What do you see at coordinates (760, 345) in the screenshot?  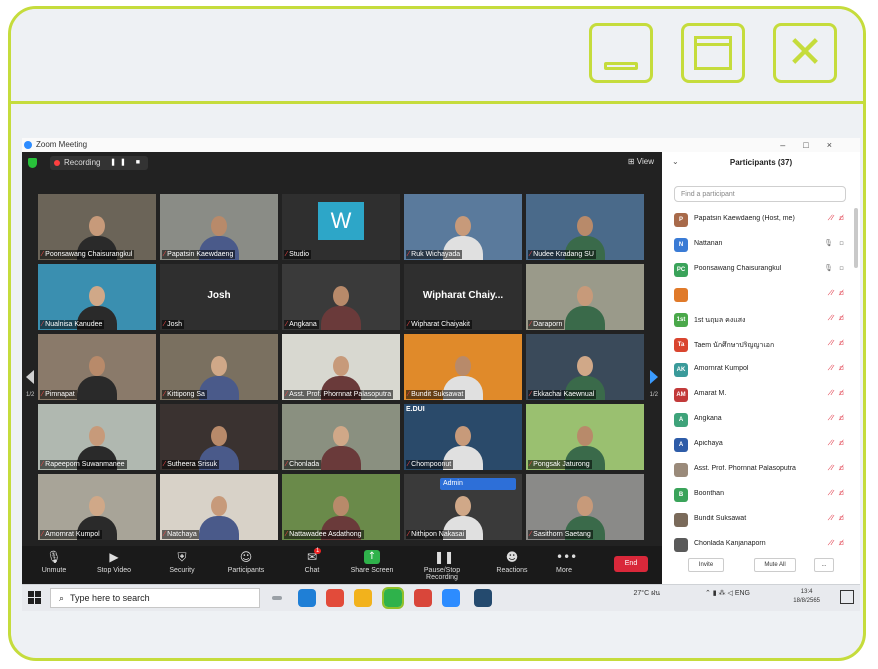 I see `participant-row: Ta Taem นักศึกษาปริญญาเอก ⁄̸ ▫̸` at bounding box center [760, 345].